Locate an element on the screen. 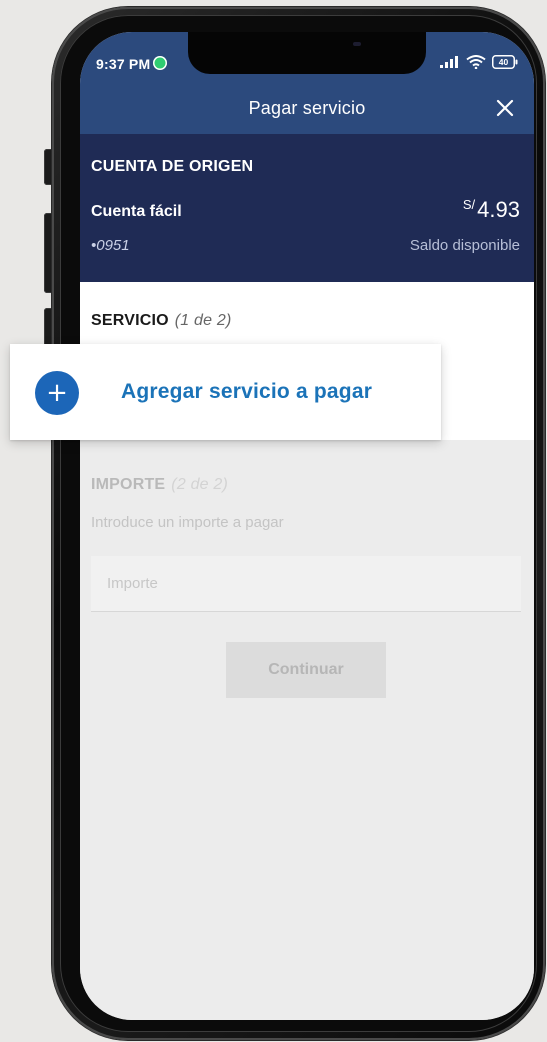  close-icon is located at coordinates (505, 108).